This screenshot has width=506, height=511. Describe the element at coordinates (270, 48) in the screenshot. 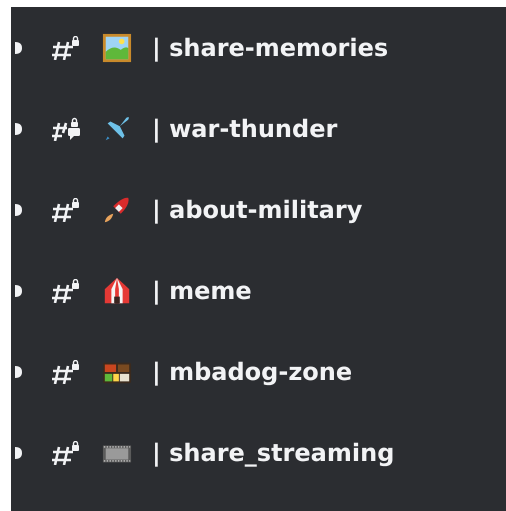

I see `channel-name: | share-memories` at that location.